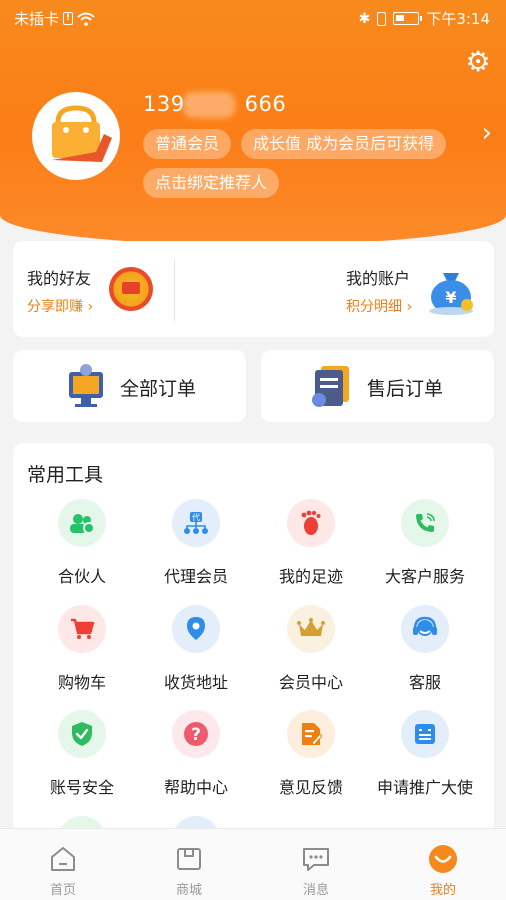 The image size is (506, 900). Describe the element at coordinates (82, 734) in the screenshot. I see `shield-icon` at that location.